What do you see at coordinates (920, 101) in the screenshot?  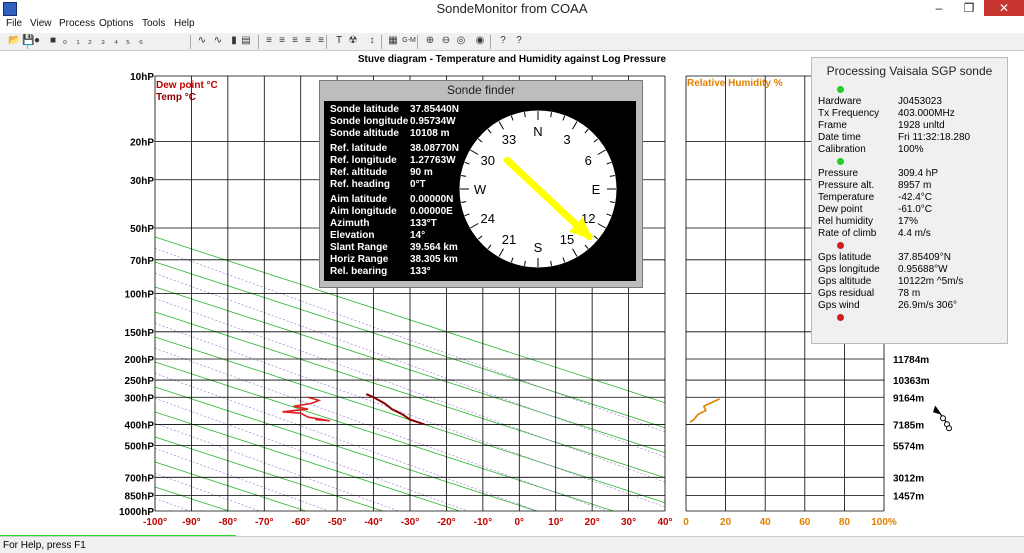 I see `processing-row-value: J0453023` at bounding box center [920, 101].